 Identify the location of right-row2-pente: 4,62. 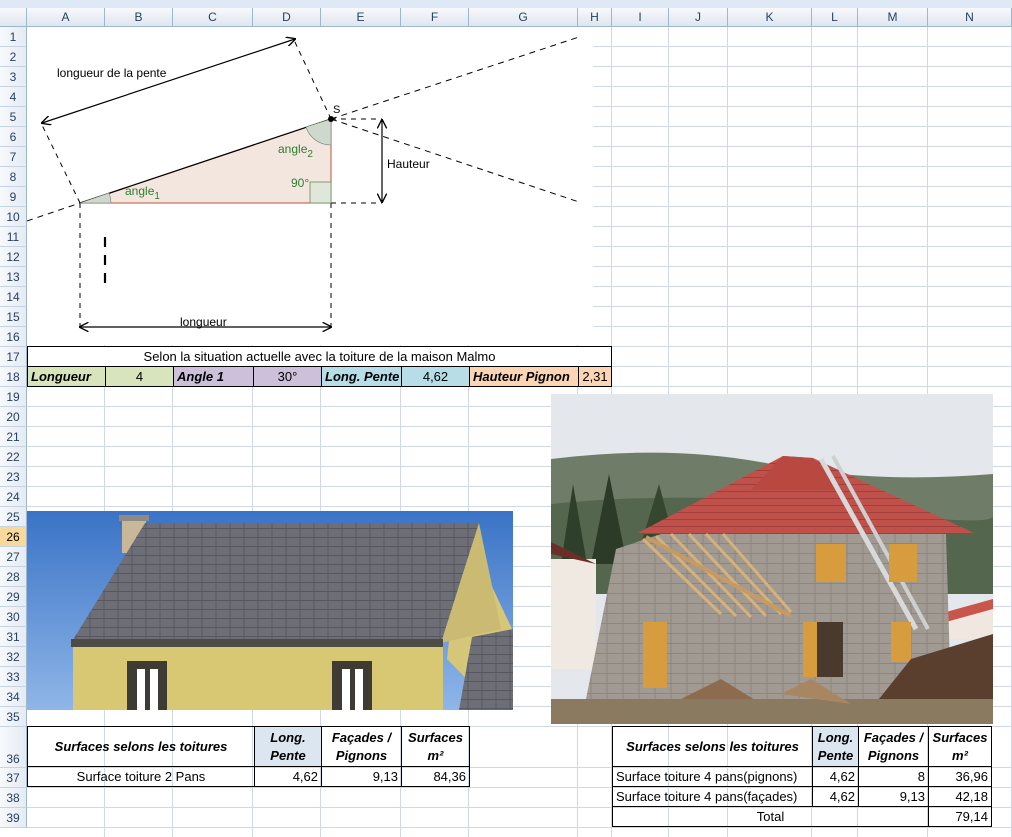
(835, 796).